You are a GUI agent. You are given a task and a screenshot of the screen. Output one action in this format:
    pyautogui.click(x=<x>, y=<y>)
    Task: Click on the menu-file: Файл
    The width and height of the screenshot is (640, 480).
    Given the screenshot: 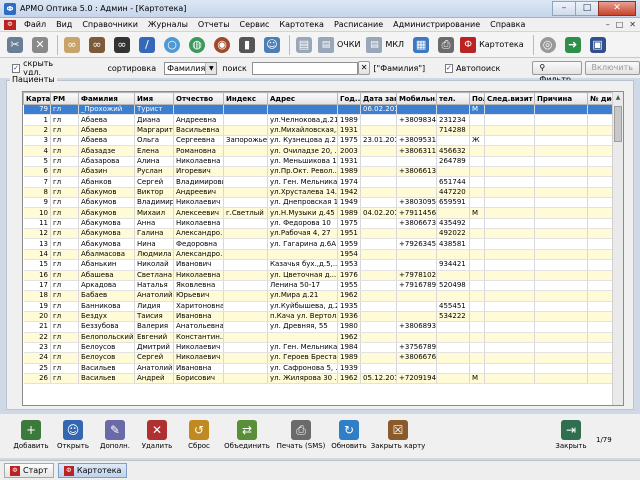 What is the action you would take?
    pyautogui.click(x=35, y=24)
    